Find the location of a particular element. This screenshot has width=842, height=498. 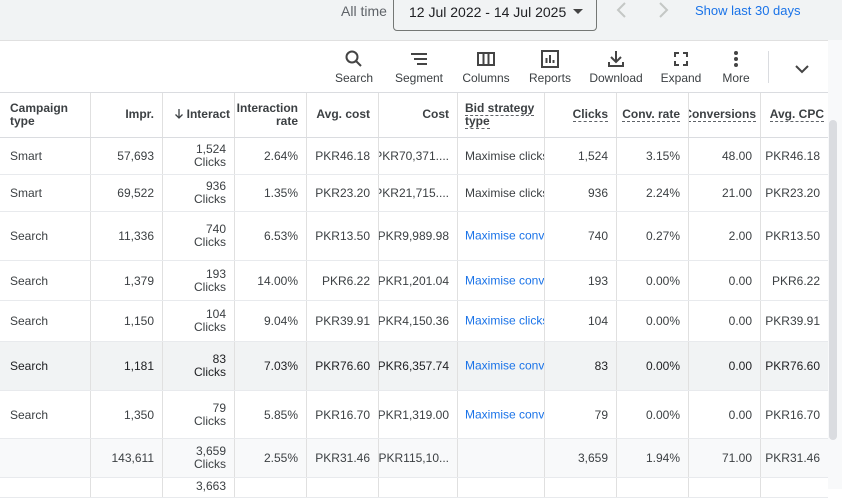

cell-avg-cost: PKR16.70 is located at coordinates (343, 414).